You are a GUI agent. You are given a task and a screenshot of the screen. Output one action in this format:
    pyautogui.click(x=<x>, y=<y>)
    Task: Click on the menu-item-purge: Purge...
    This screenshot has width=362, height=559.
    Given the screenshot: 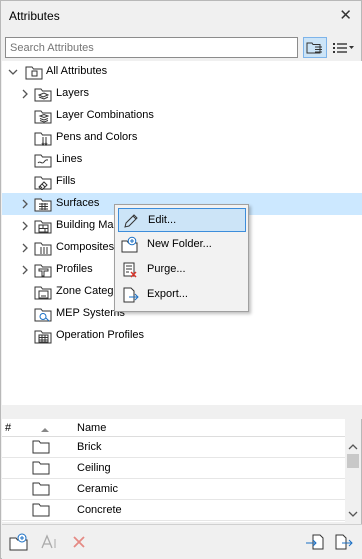 What is the action you would take?
    pyautogui.click(x=182, y=270)
    